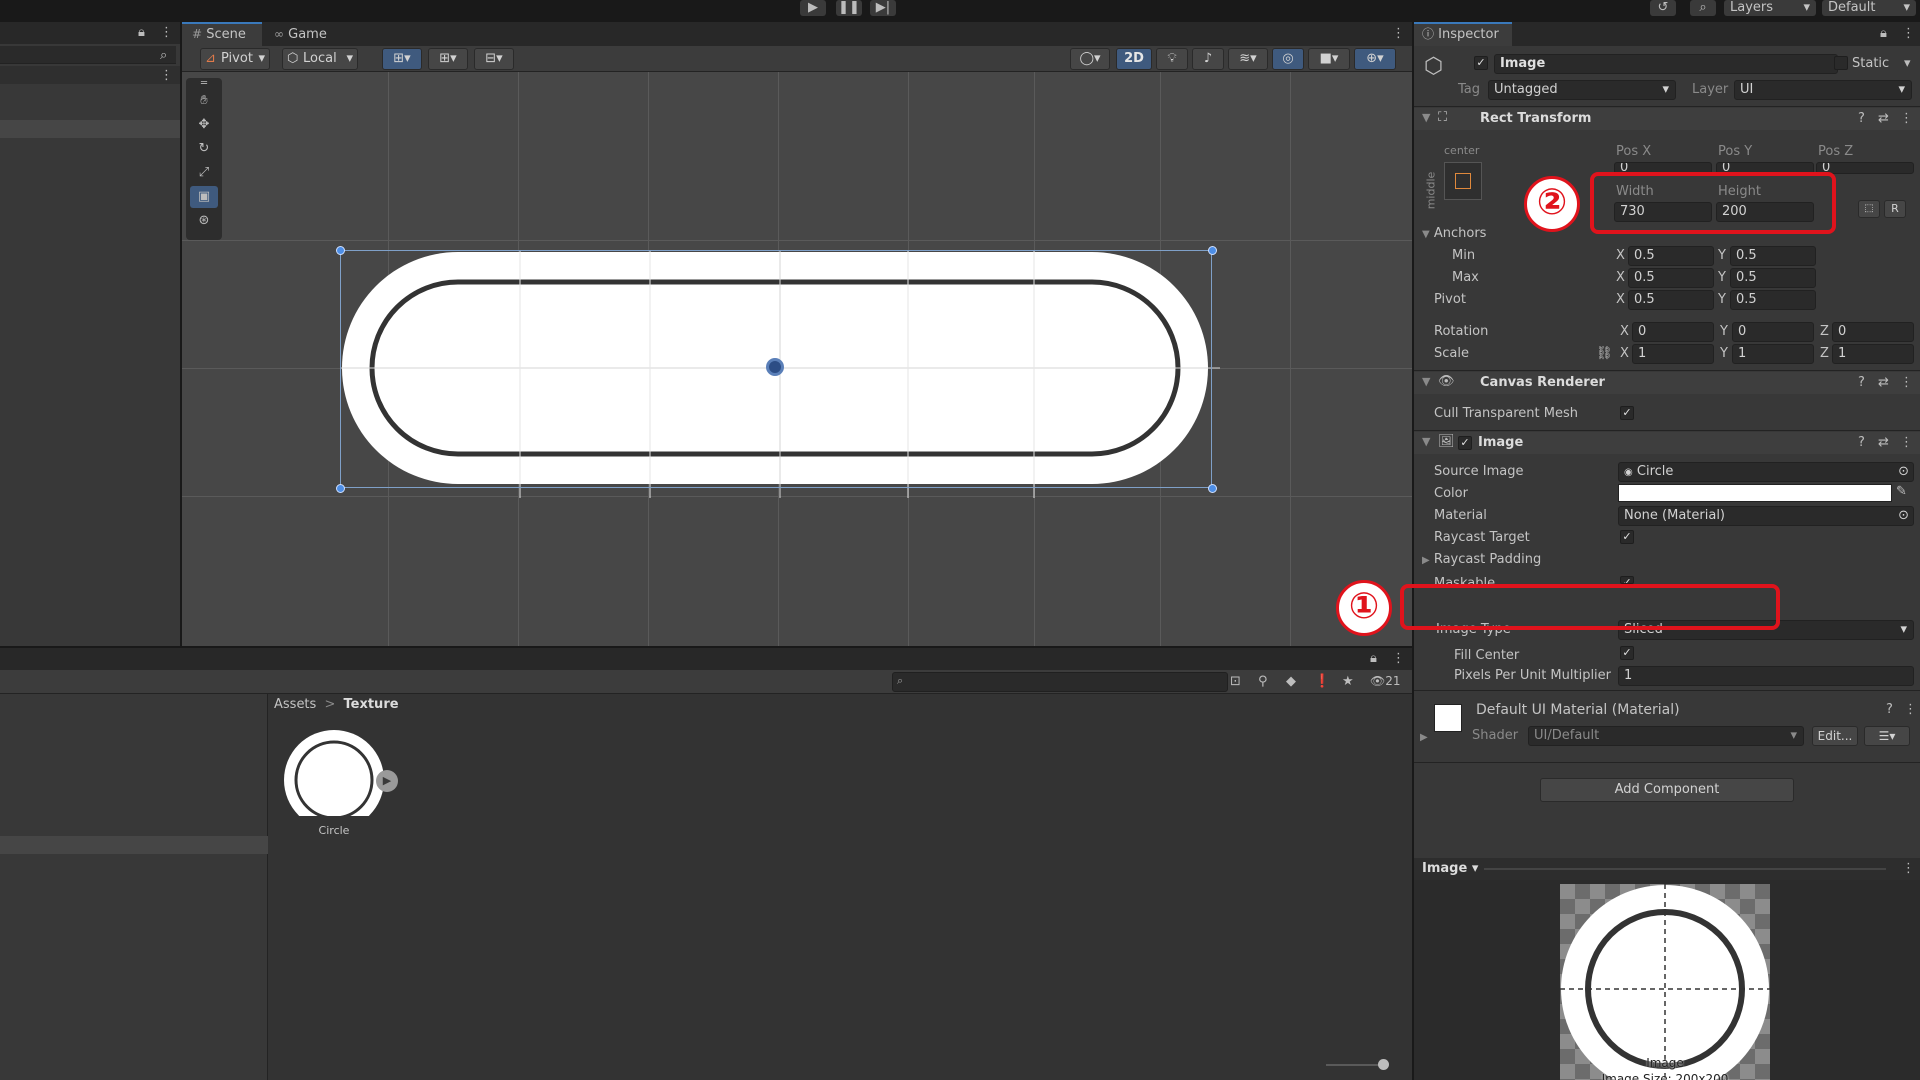 The image size is (1920, 1080). I want to click on blueprint-mode-button: ⬚, so click(1869, 209).